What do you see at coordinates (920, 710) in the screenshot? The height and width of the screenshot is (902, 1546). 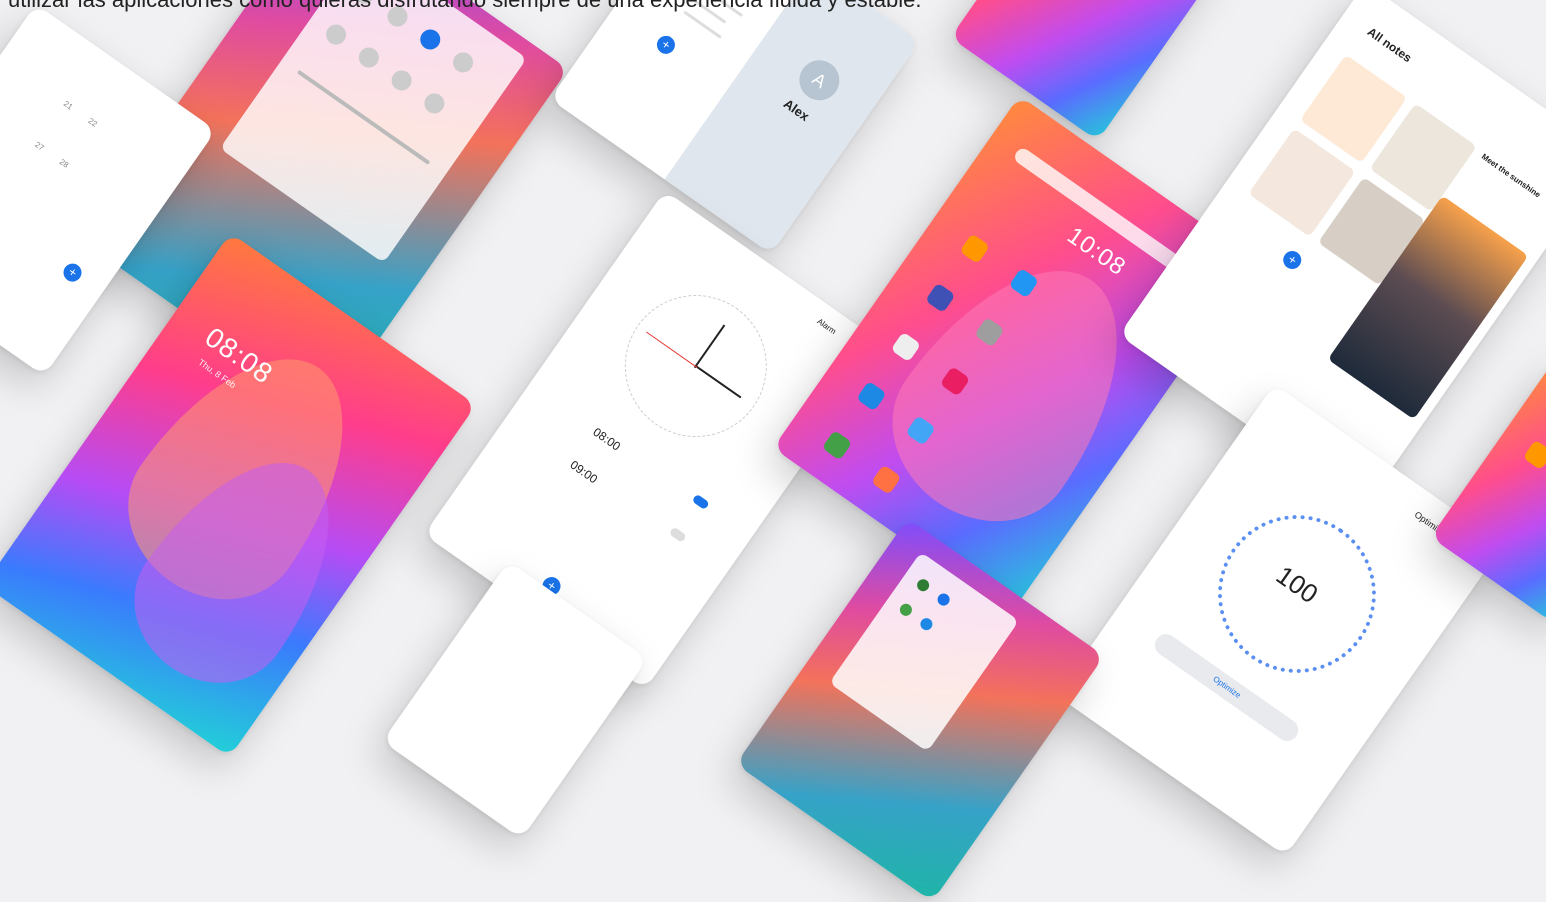 I see `wallpaper-screen-bottom` at bounding box center [920, 710].